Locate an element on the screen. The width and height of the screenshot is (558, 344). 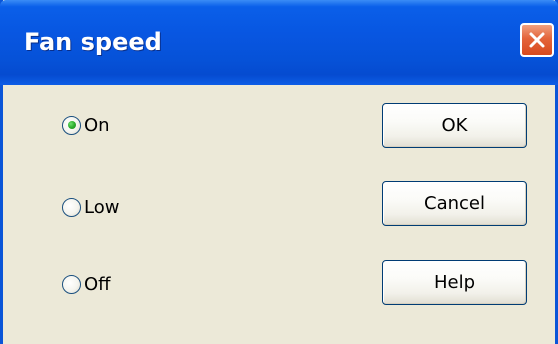
radio-button-on is located at coordinates (71, 125).